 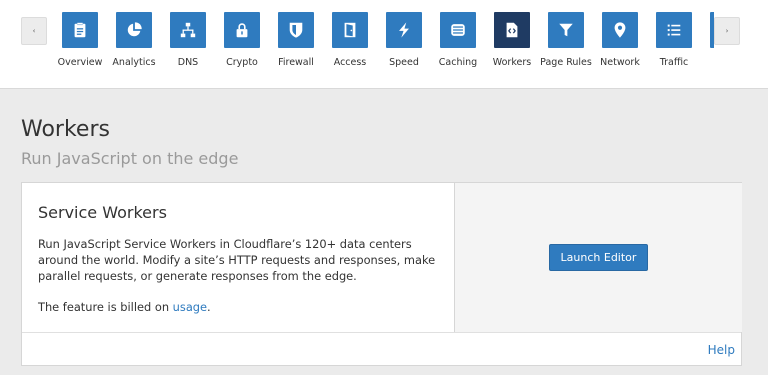 I want to click on lightning-icon, so click(x=404, y=30).